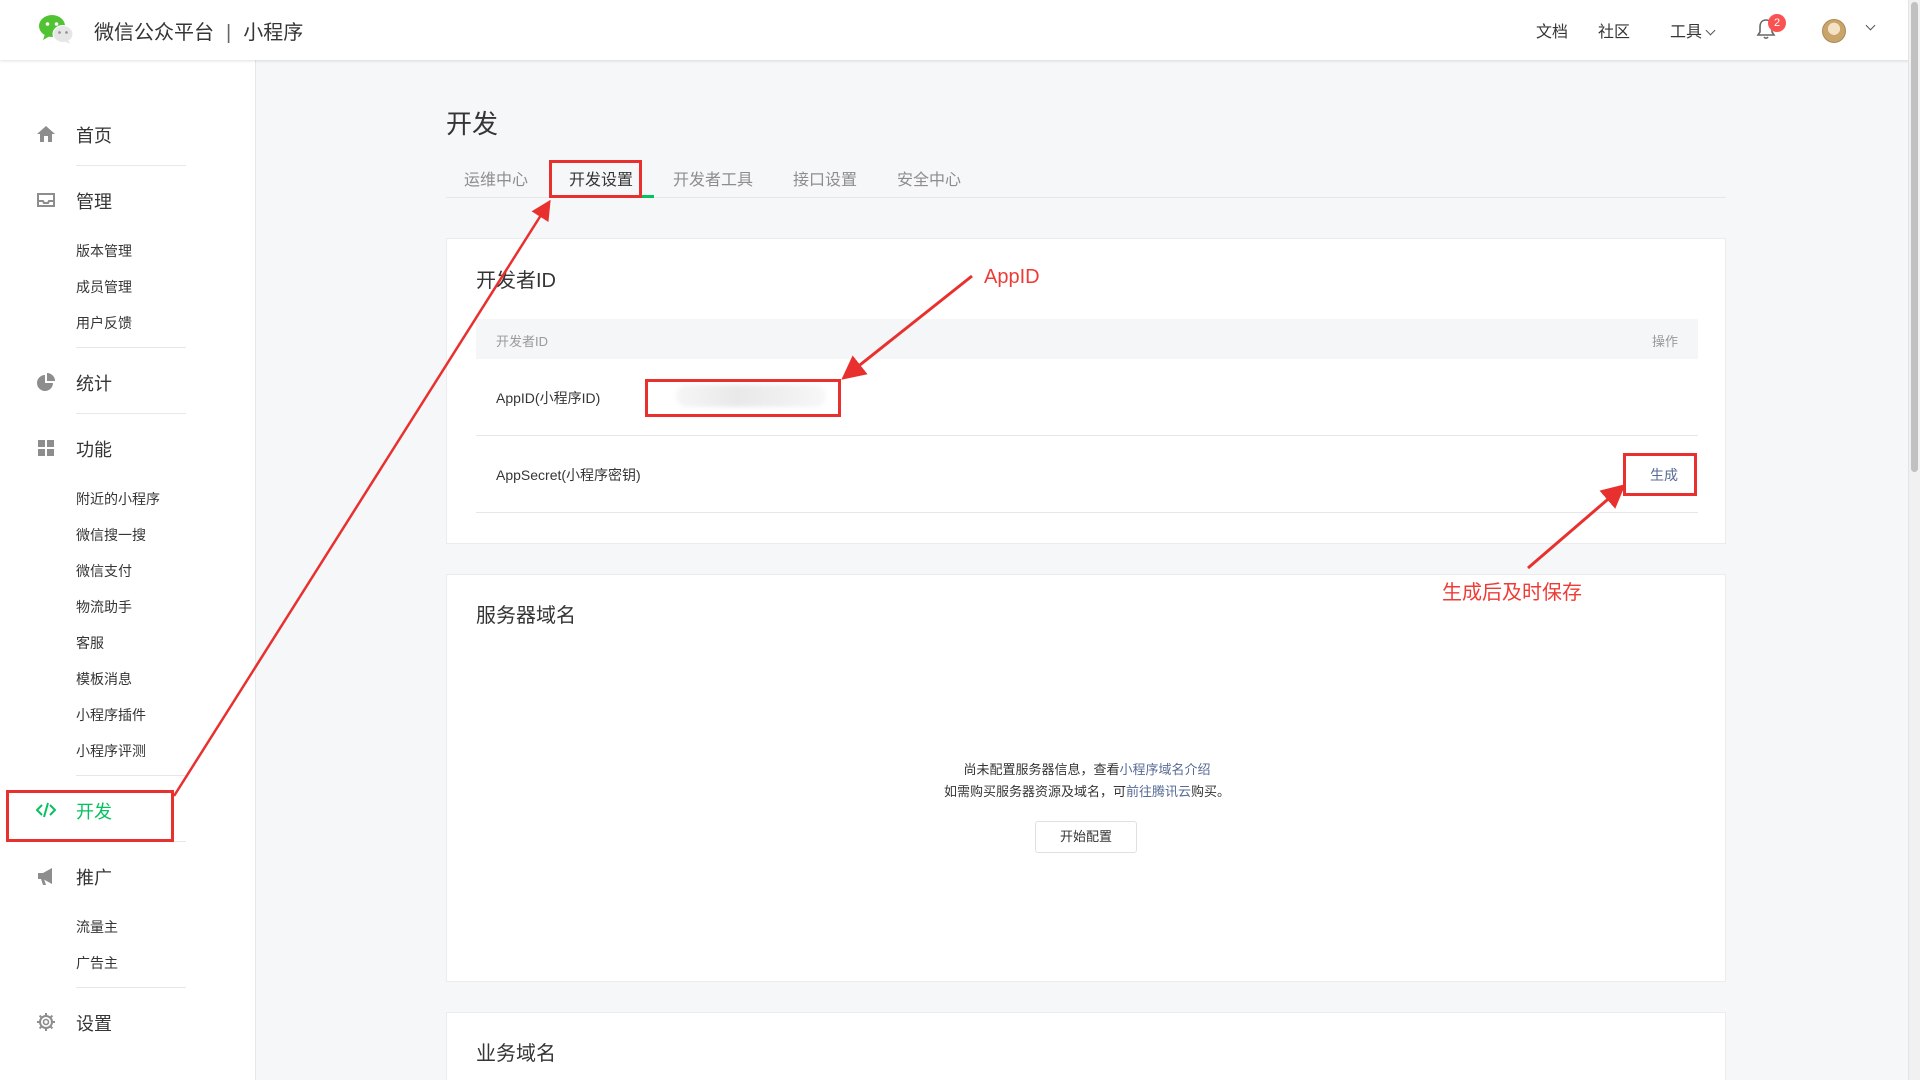  What do you see at coordinates (111, 751) in the screenshot?
I see `sidebar-item-evaluation: 小程序评测` at bounding box center [111, 751].